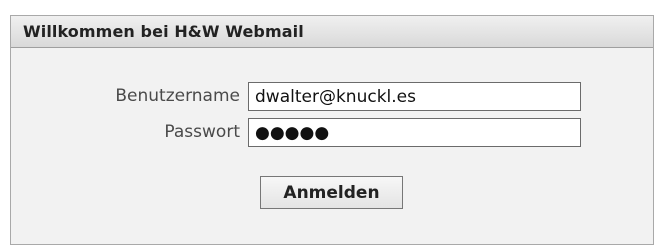 The height and width of the screenshot is (251, 657). What do you see at coordinates (414, 132) in the screenshot?
I see `password-input` at bounding box center [414, 132].